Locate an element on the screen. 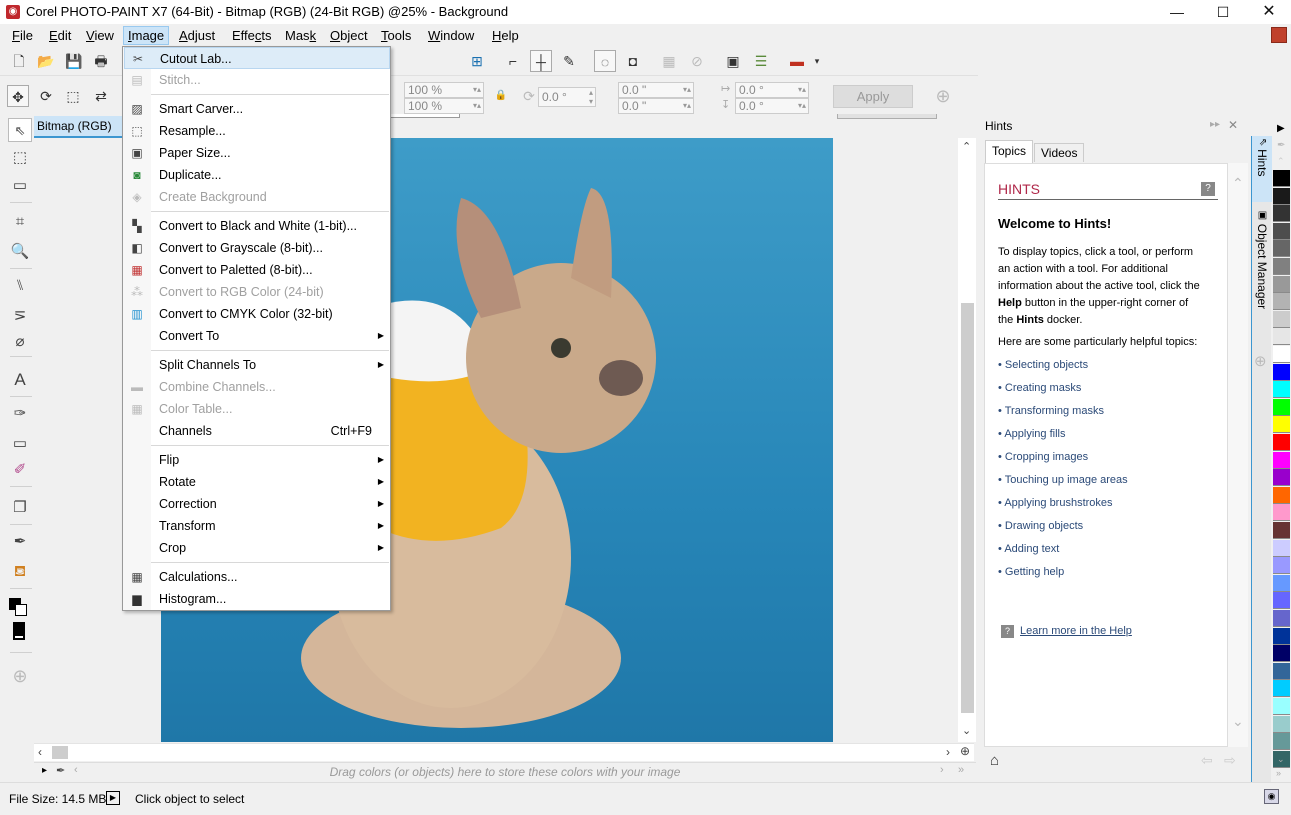 Image resolution: width=1291 pixels, height=815 pixels. vertical-scrollbar: ⌃ ⌄ is located at coordinates (967, 440).